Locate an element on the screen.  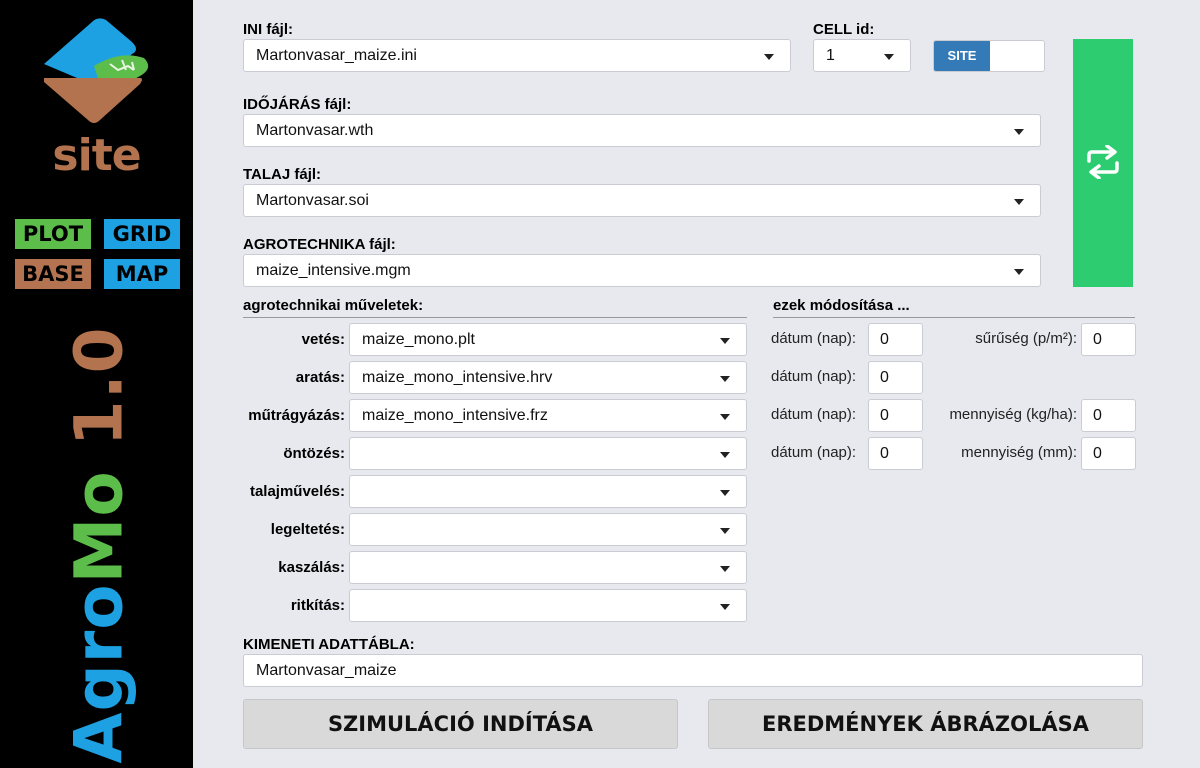
agrotech-label: AGROTECHNIKA fájl: is located at coordinates (319, 244).